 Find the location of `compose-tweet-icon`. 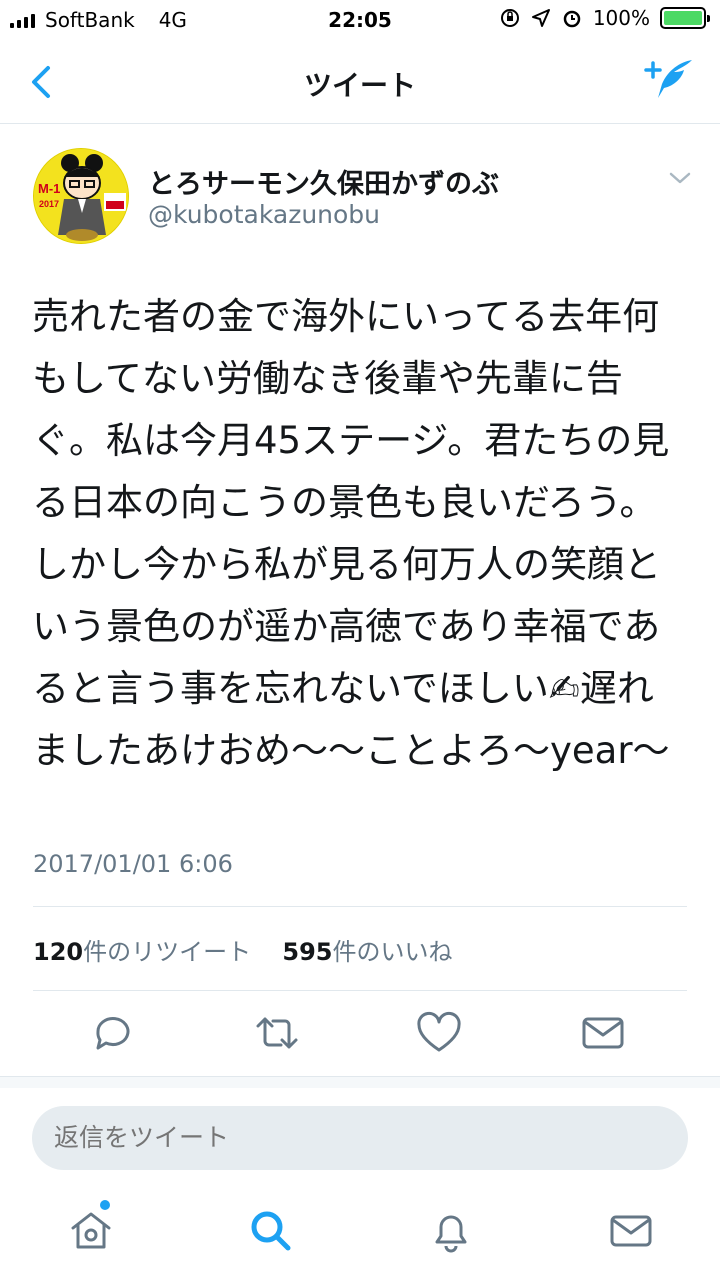

compose-tweet-icon is located at coordinates (670, 80).